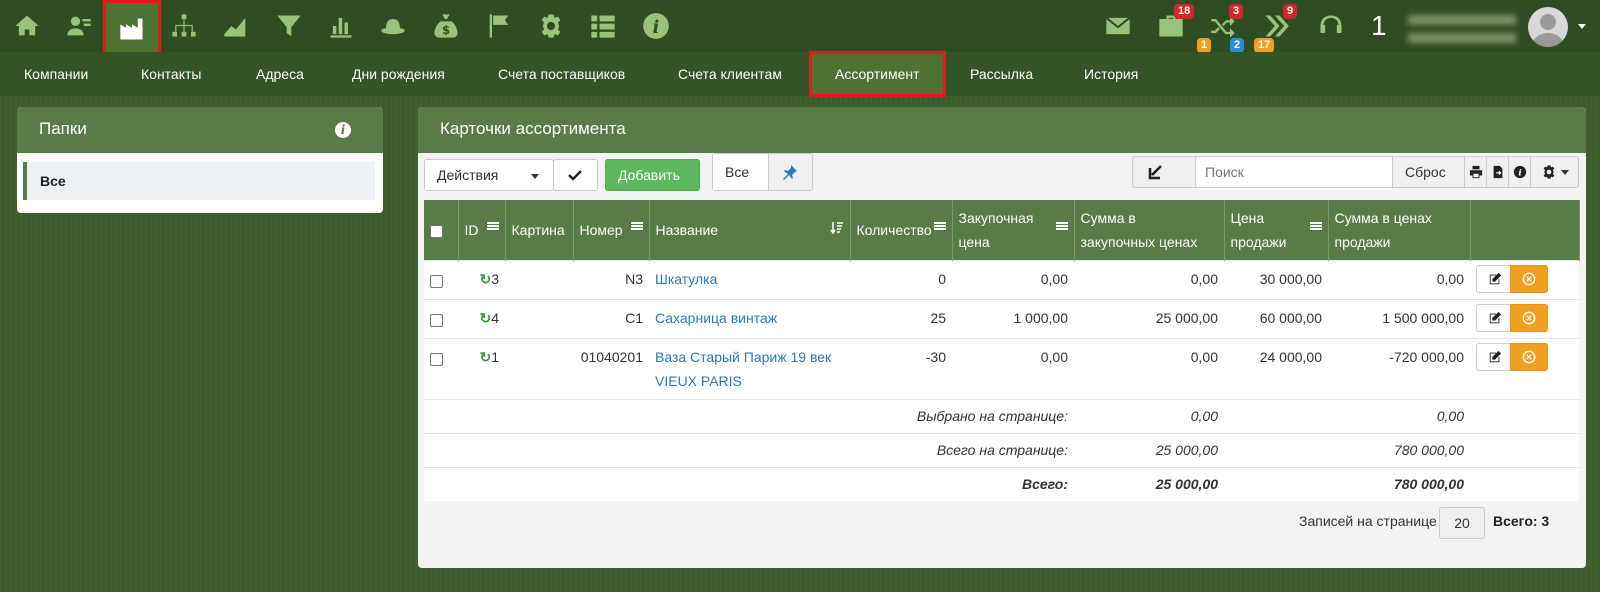  Describe the element at coordinates (1331, 26) in the screenshot. I see `headset-icon` at that location.